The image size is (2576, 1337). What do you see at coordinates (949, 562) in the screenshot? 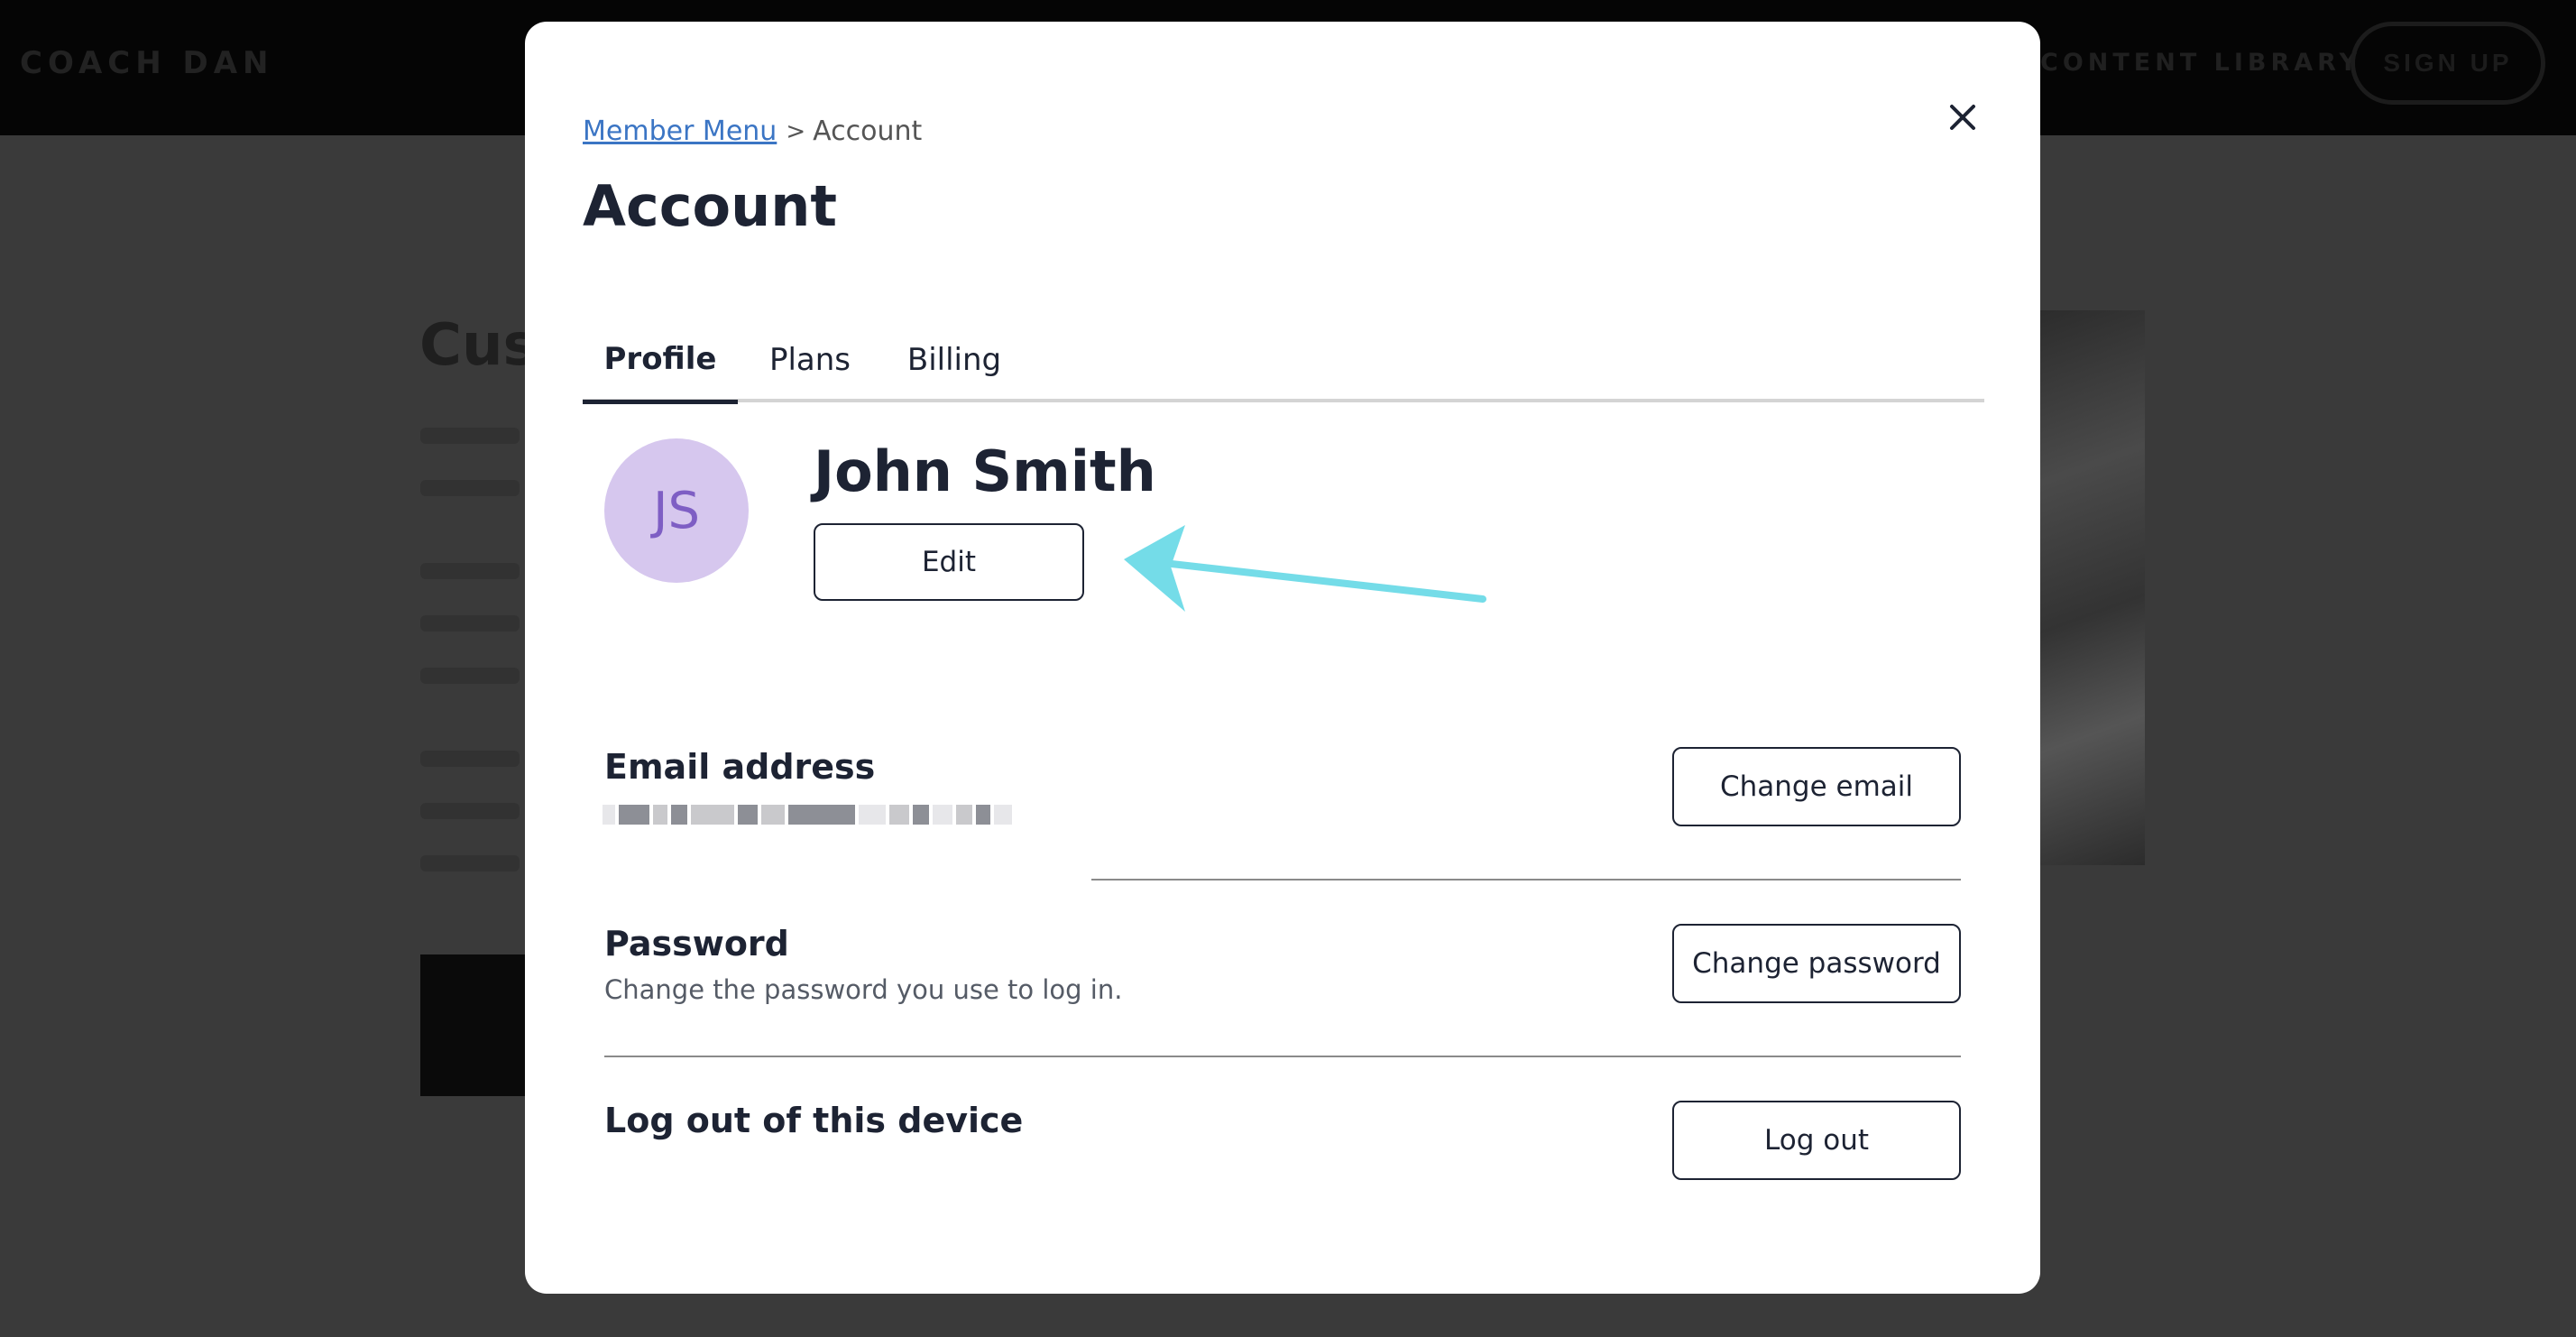
I see `edit-profile-button: Edit` at bounding box center [949, 562].